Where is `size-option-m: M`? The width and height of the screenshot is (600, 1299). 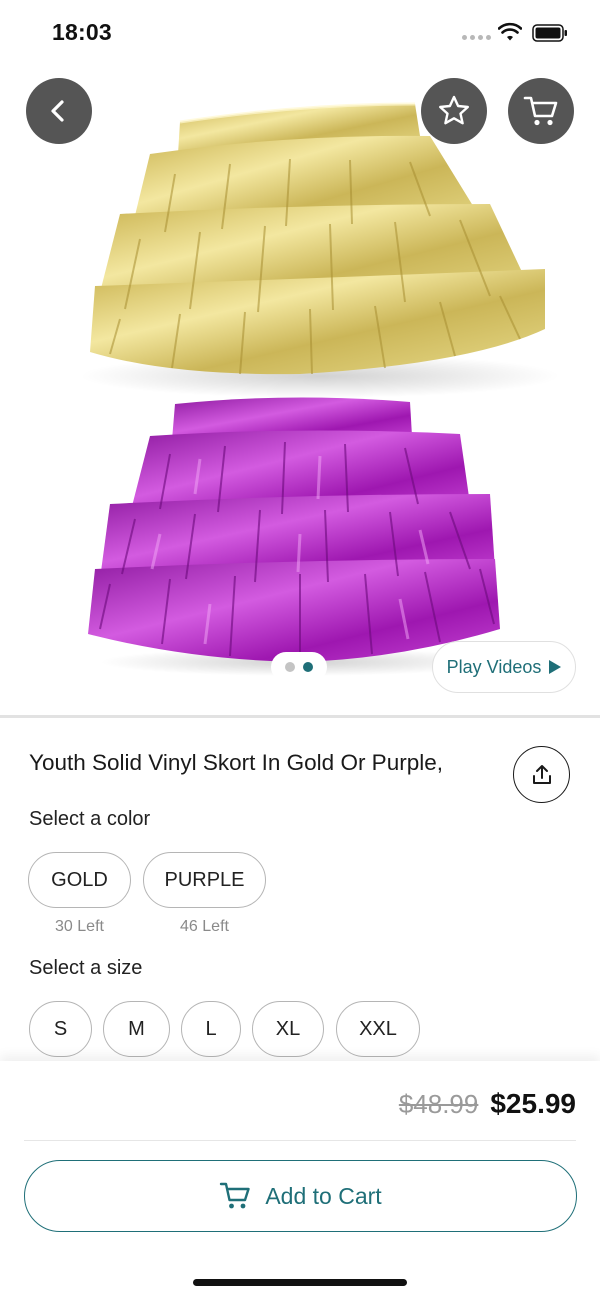 size-option-m: M is located at coordinates (136, 1029).